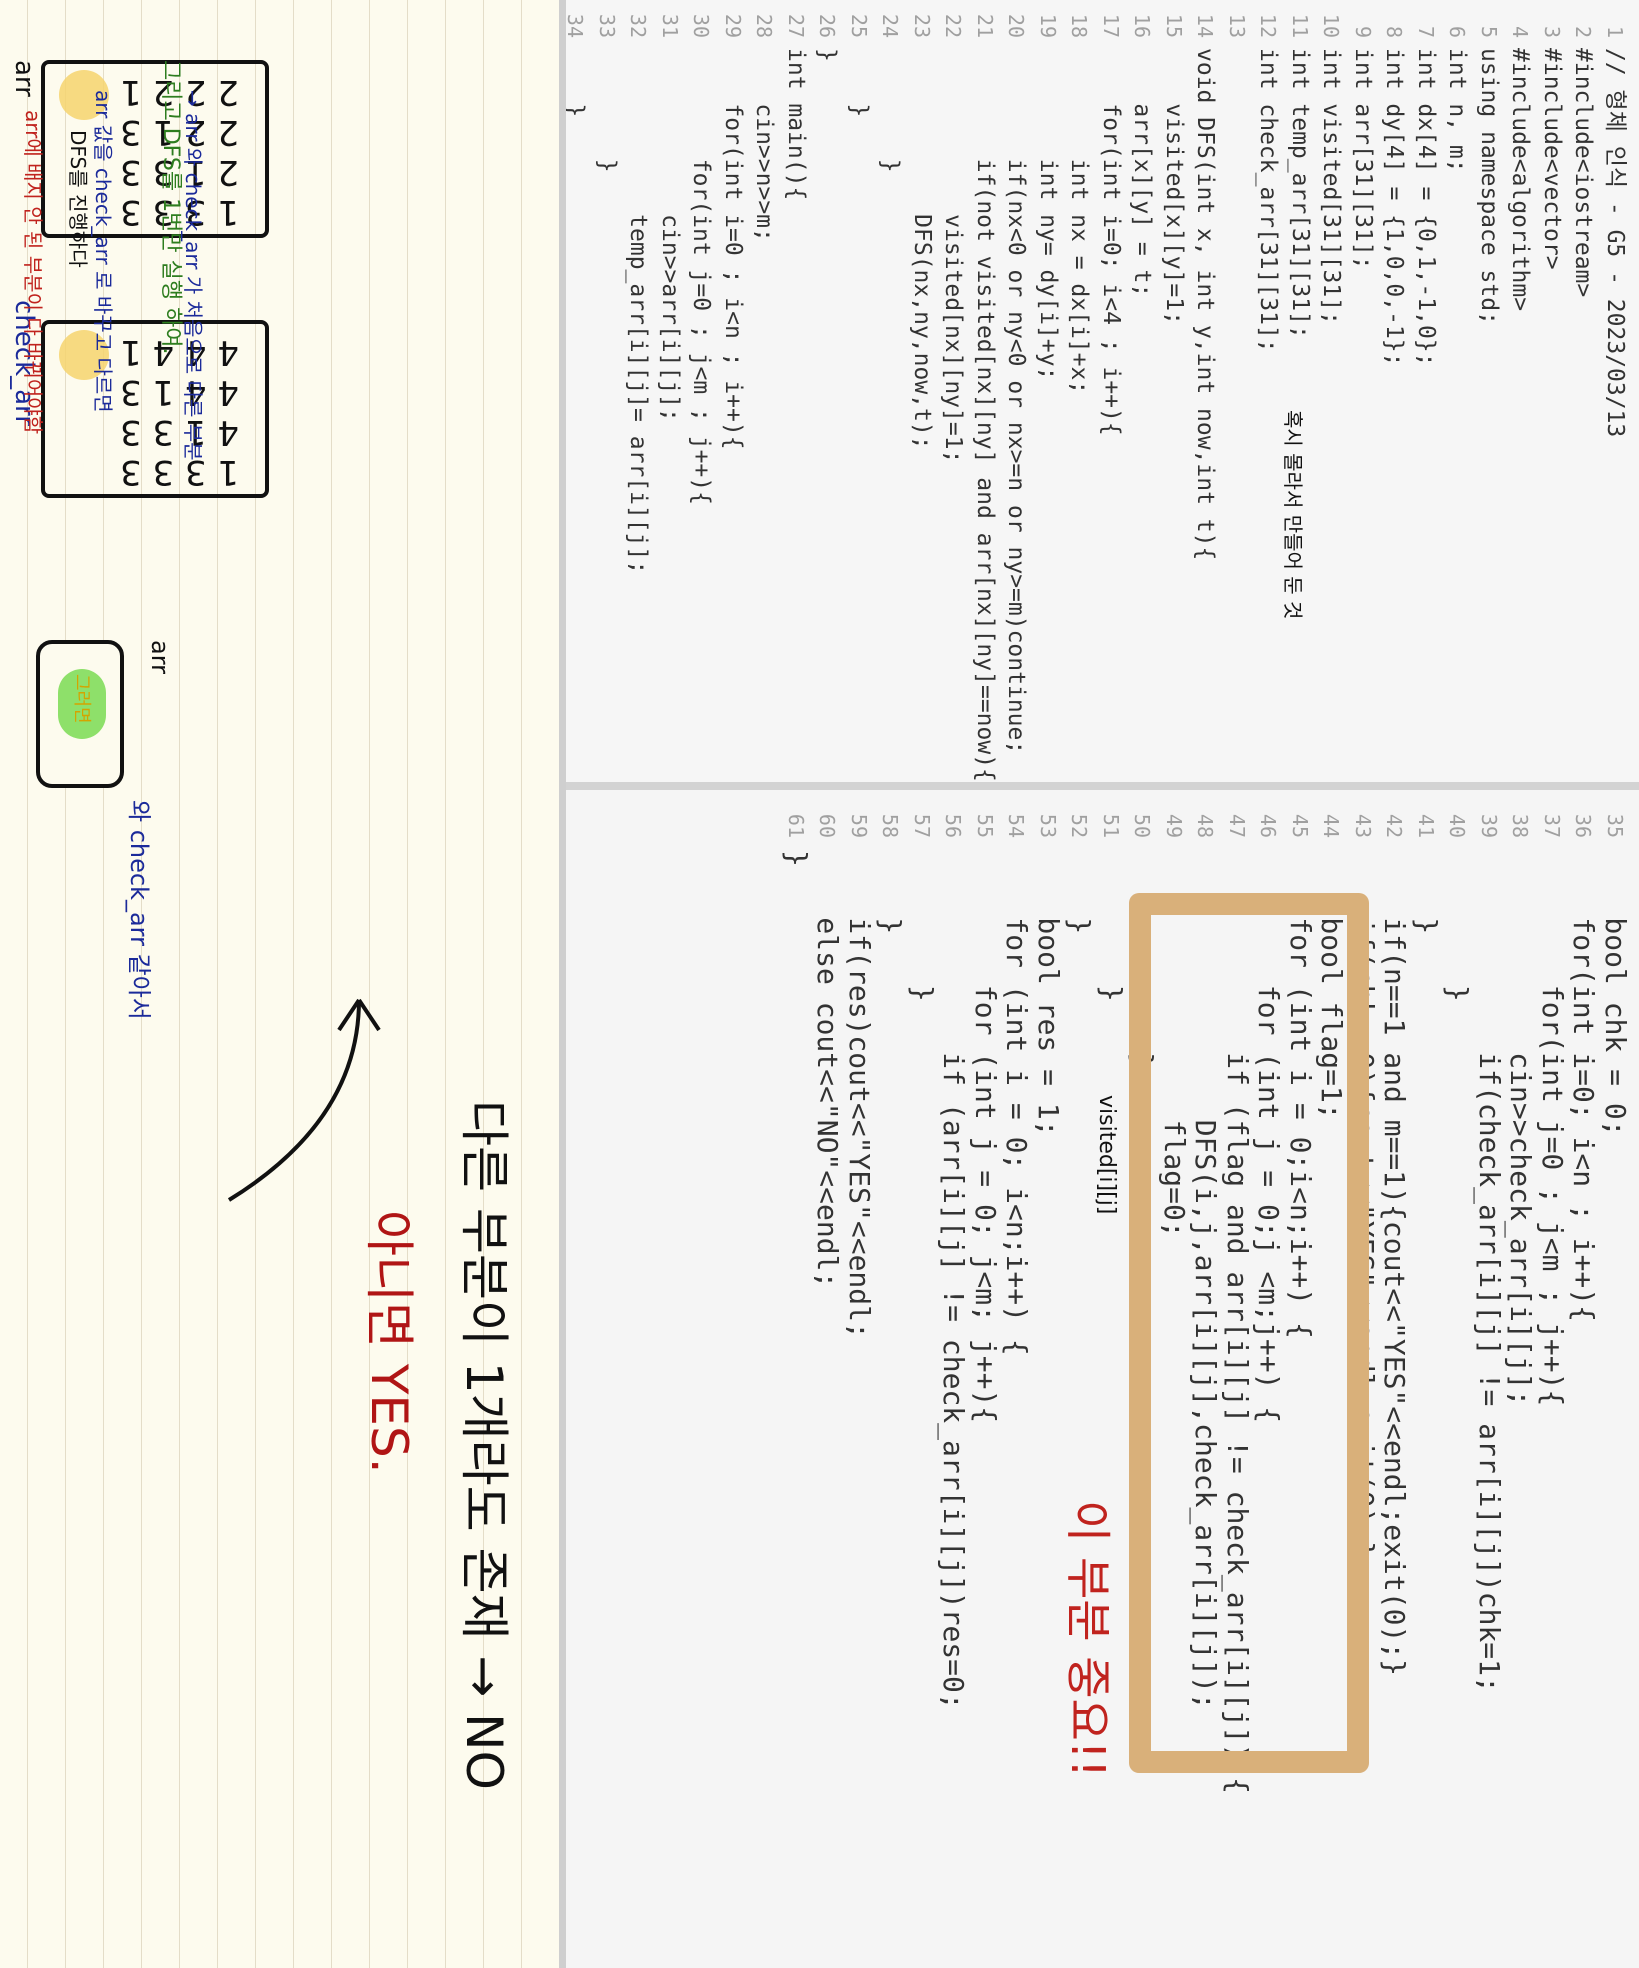 The height and width of the screenshot is (1968, 1639). Describe the element at coordinates (953, 825) in the screenshot. I see `line-number: 56` at that location.